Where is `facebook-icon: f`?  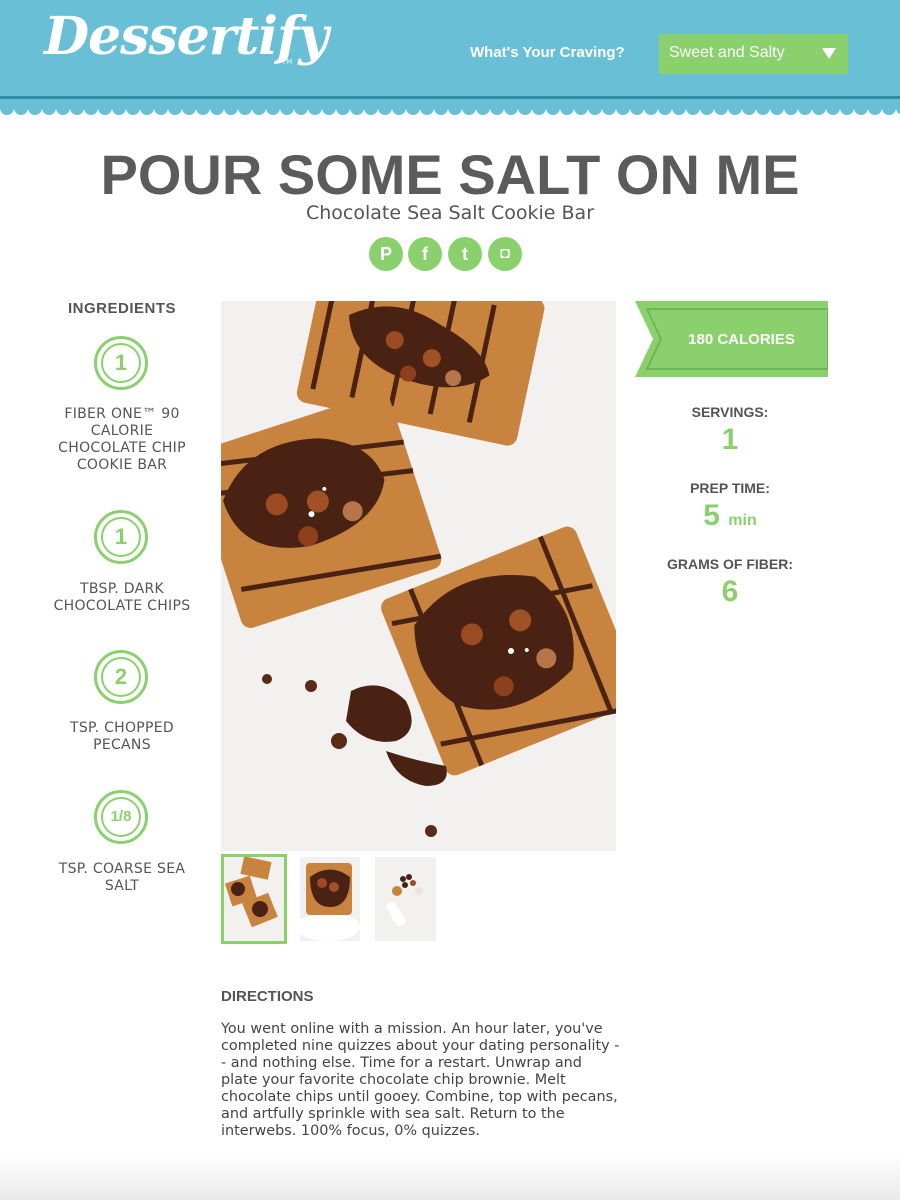
facebook-icon: f is located at coordinates (425, 254).